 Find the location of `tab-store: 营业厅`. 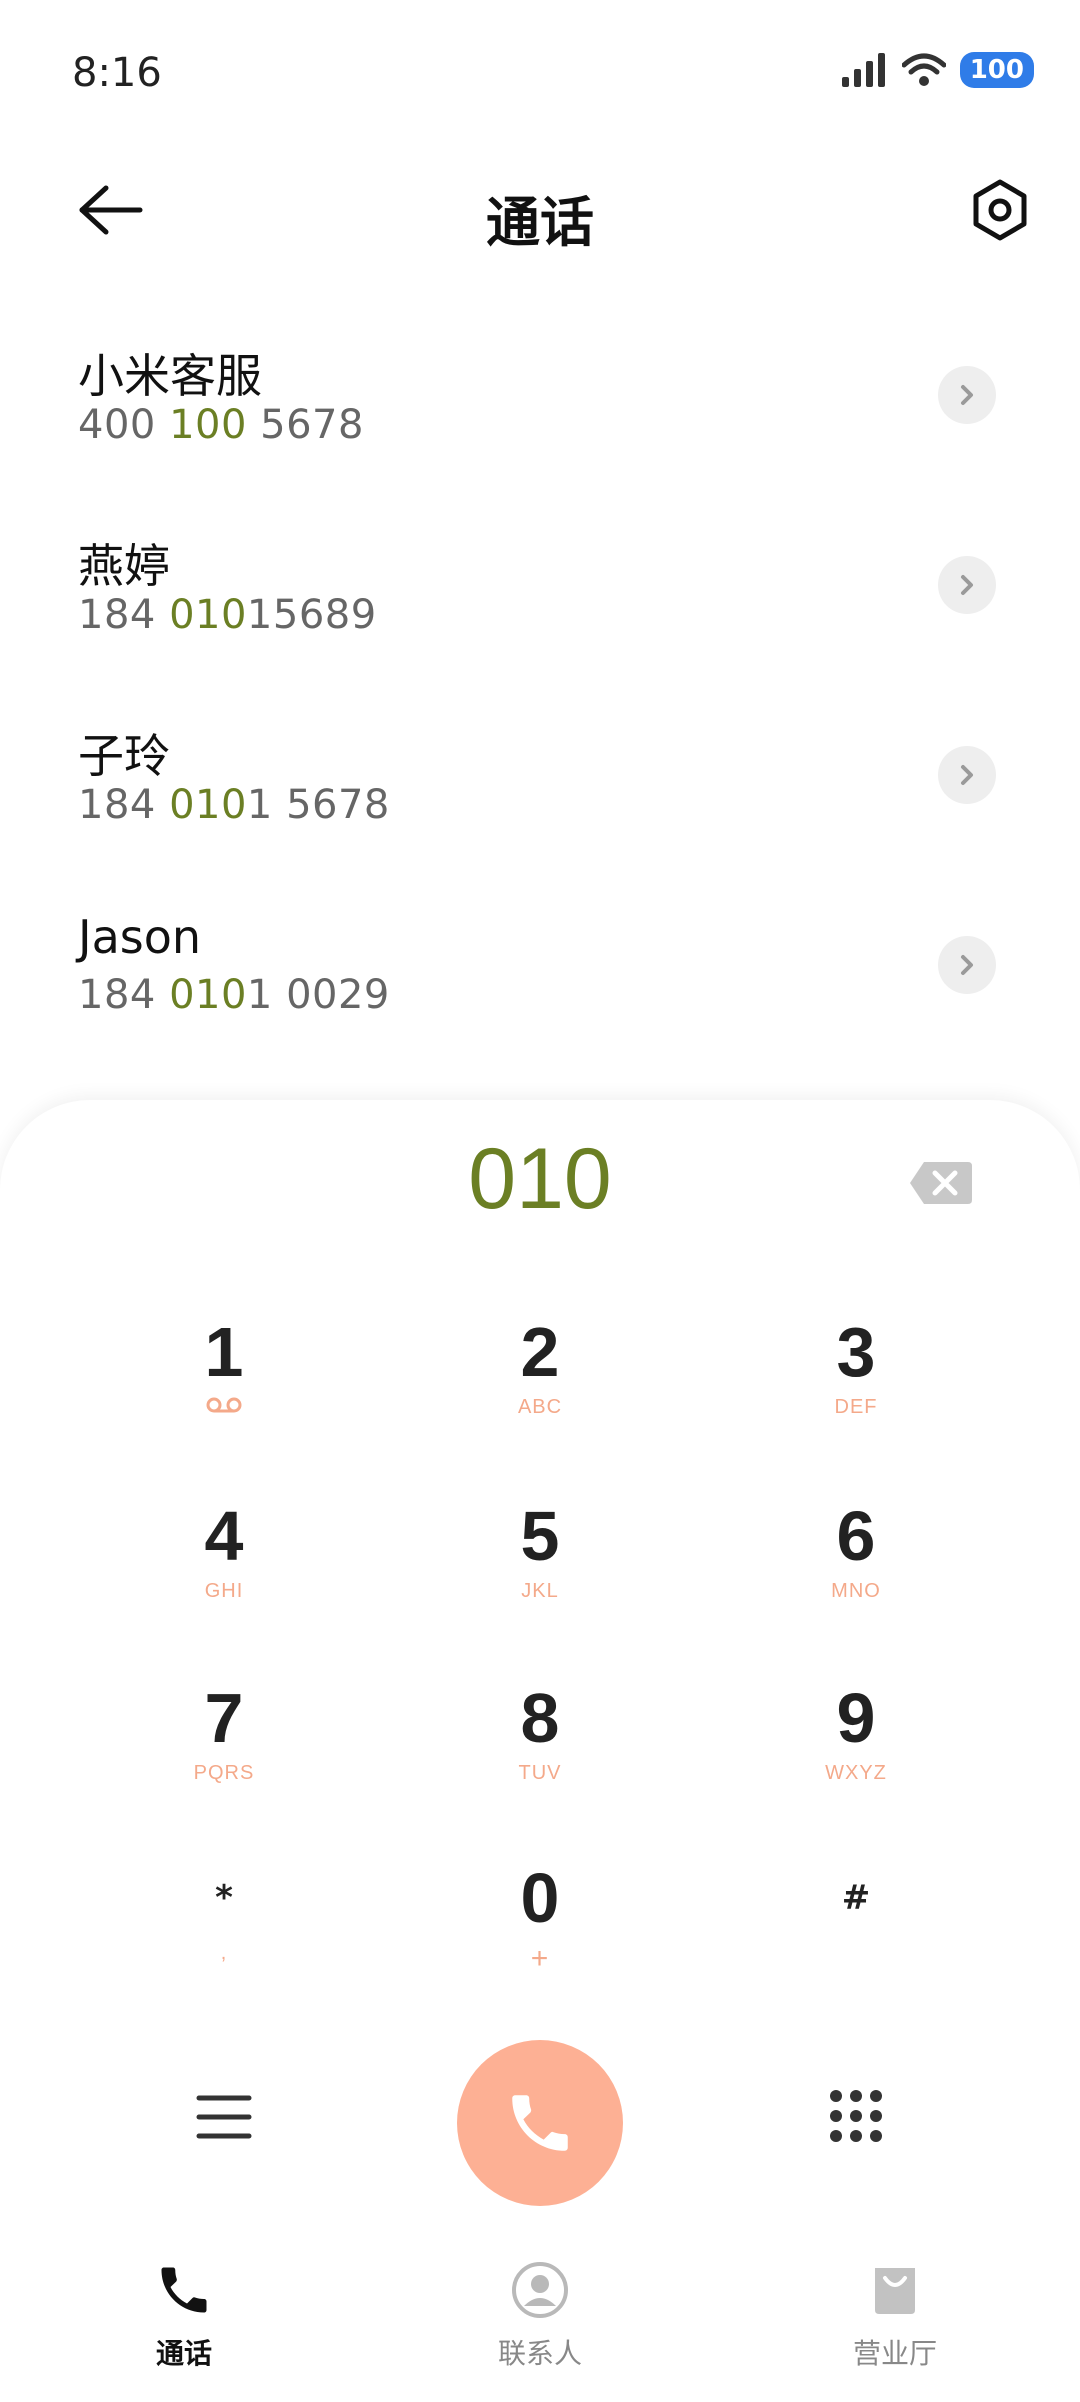

tab-store: 营业厅 is located at coordinates (895, 2316).